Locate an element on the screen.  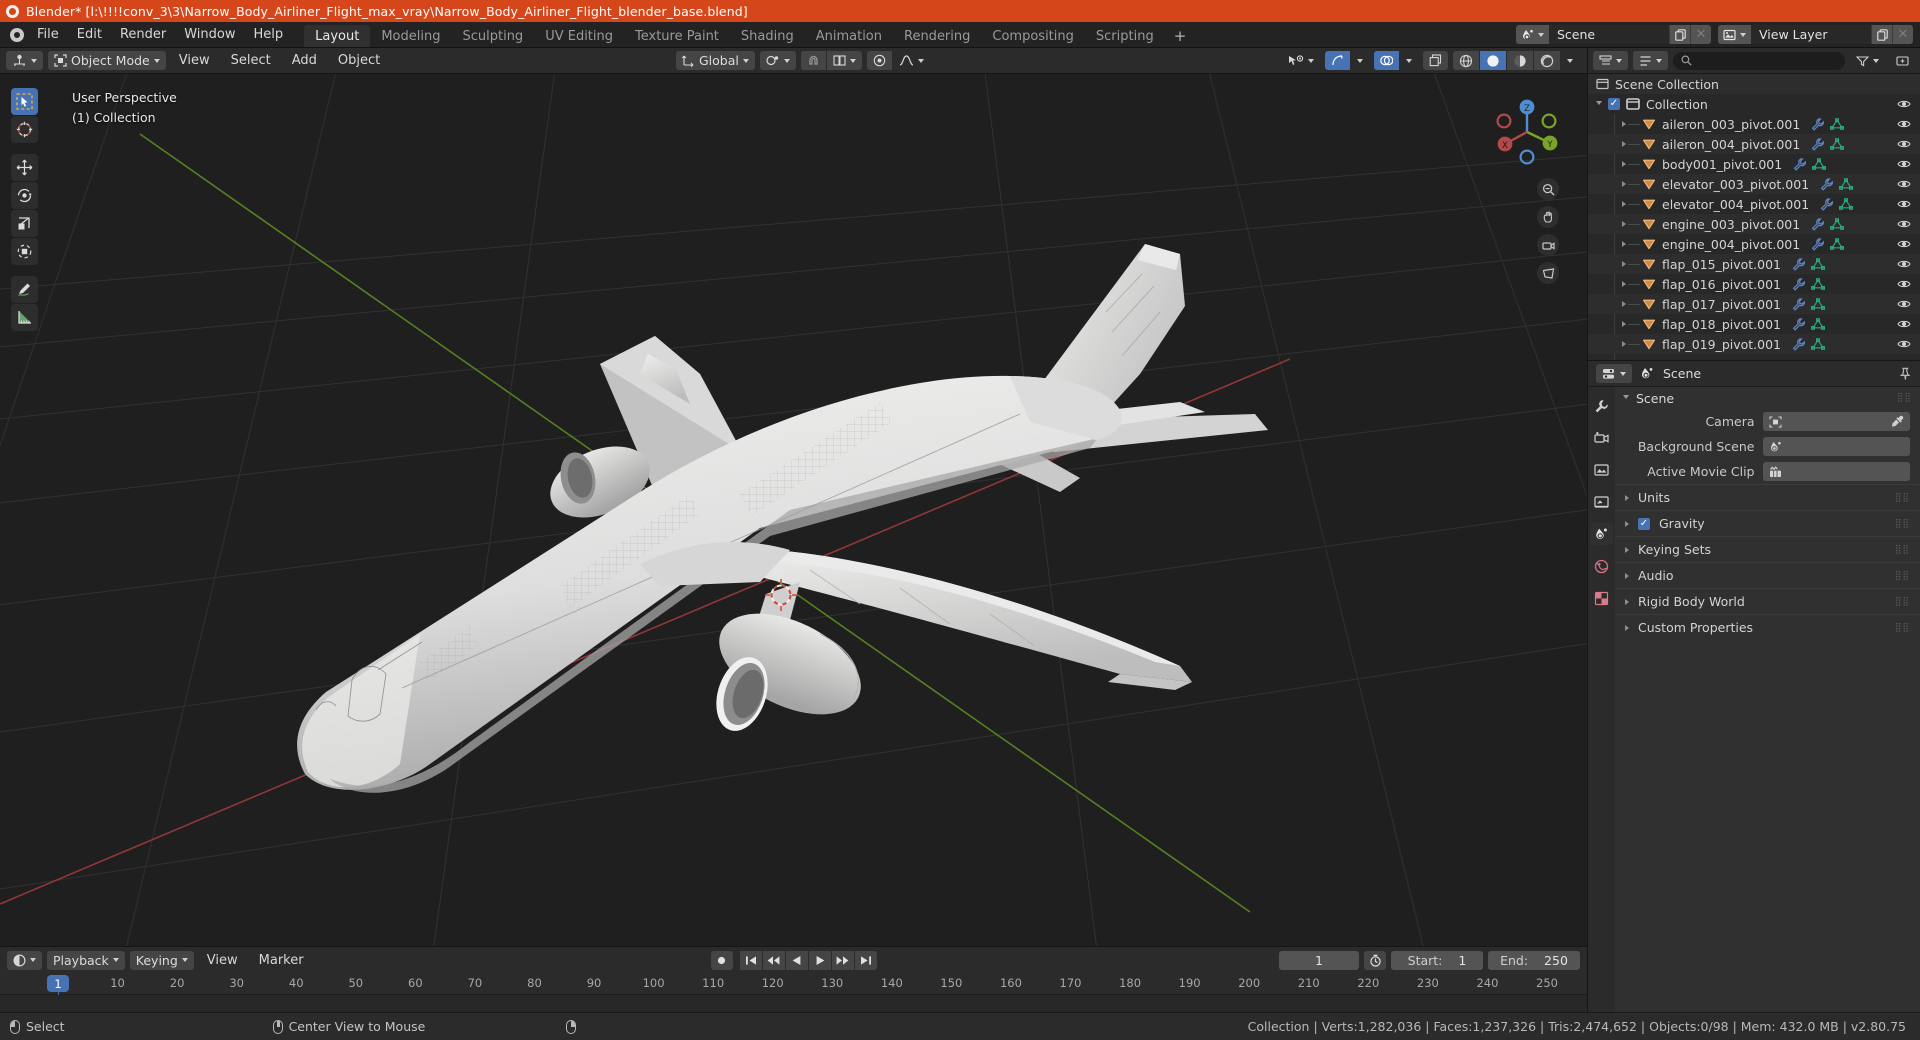
view-layer-browse-icon is located at coordinates (1734, 34).